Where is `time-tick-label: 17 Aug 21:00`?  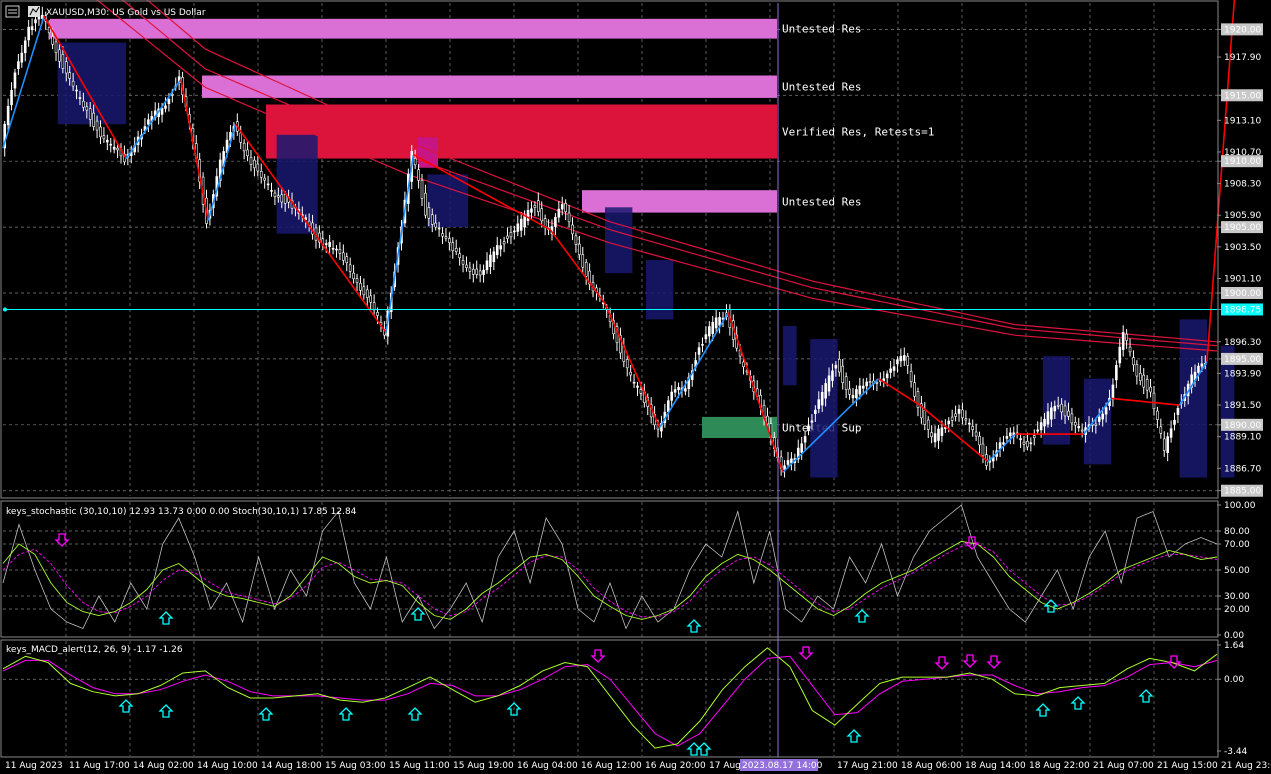 time-tick-label: 17 Aug 21:00 is located at coordinates (867, 766).